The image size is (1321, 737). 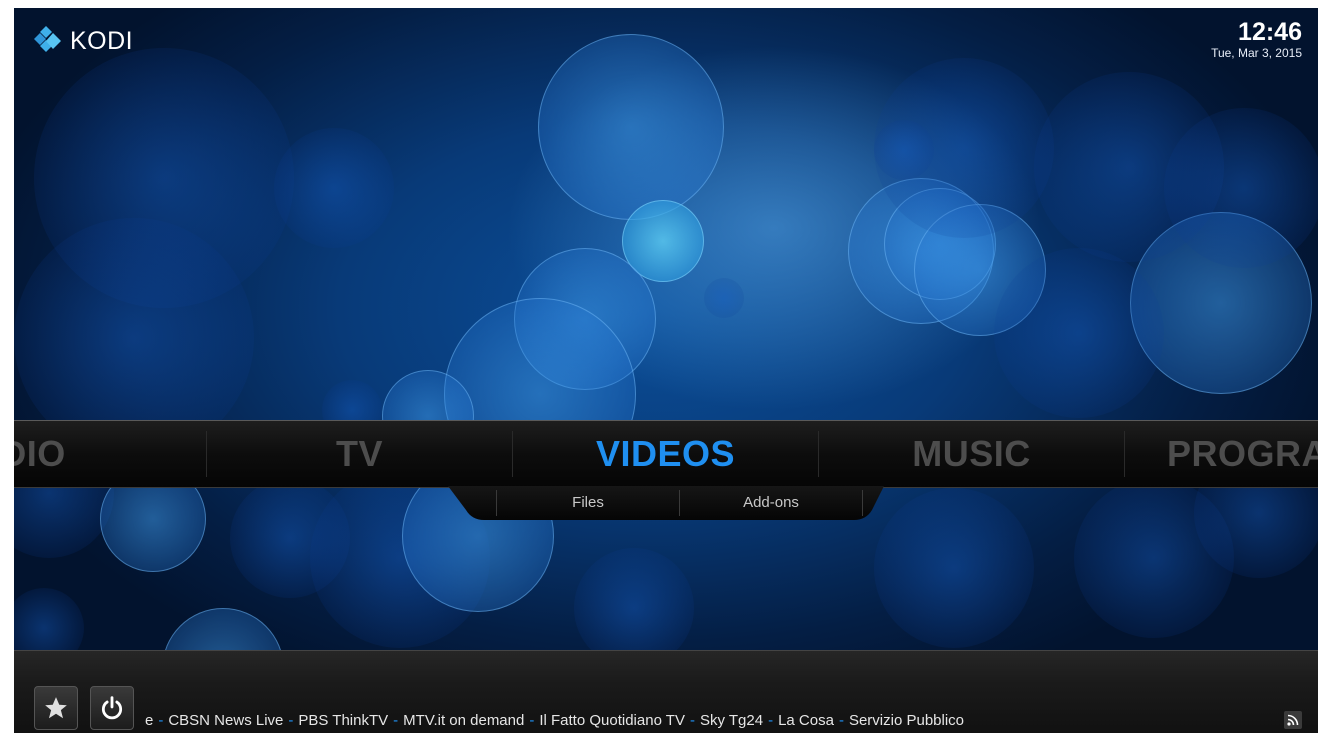 I want to click on power-button, so click(x=112, y=708).